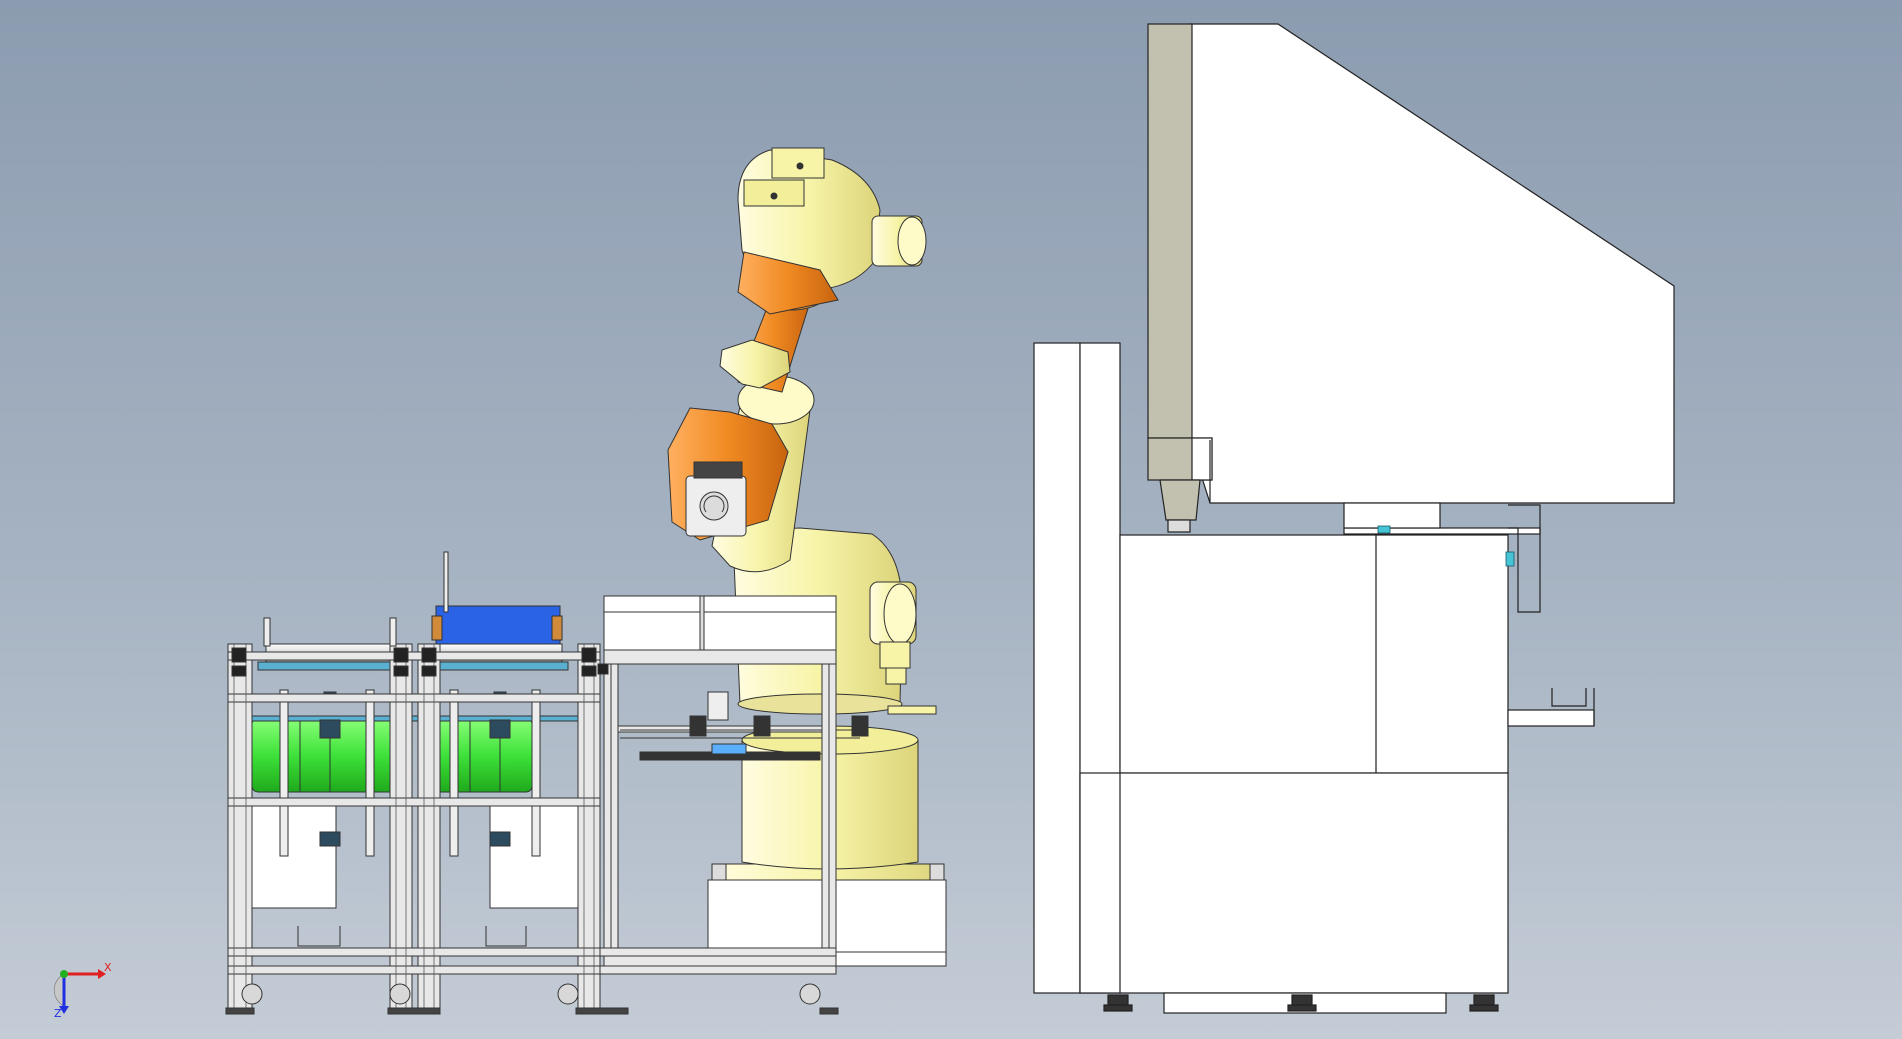 This screenshot has height=1039, width=1902. What do you see at coordinates (798, 163) in the screenshot?
I see `robot-head-top` at bounding box center [798, 163].